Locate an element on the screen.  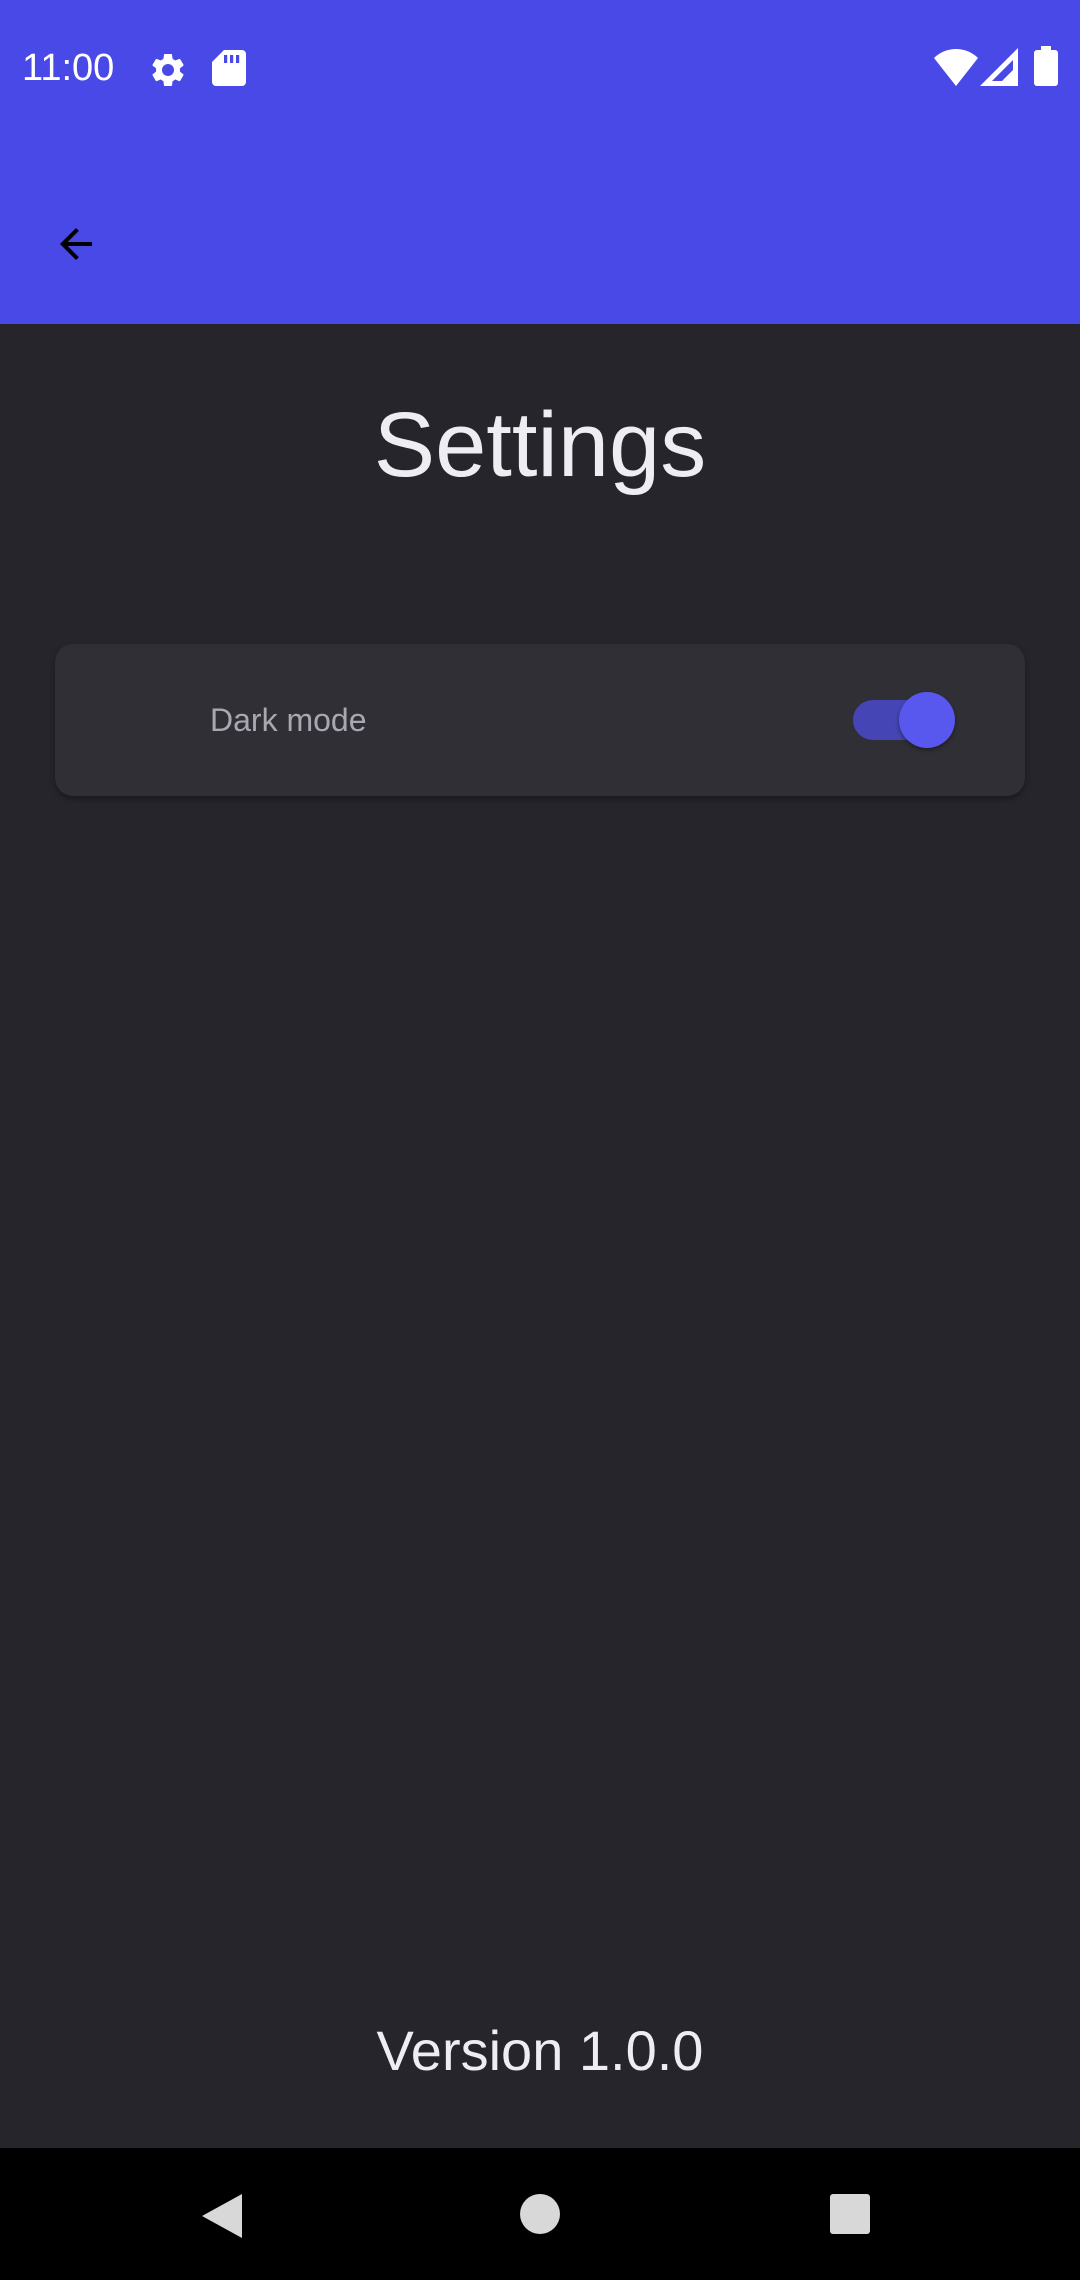
nav-recents-button is located at coordinates (850, 2214).